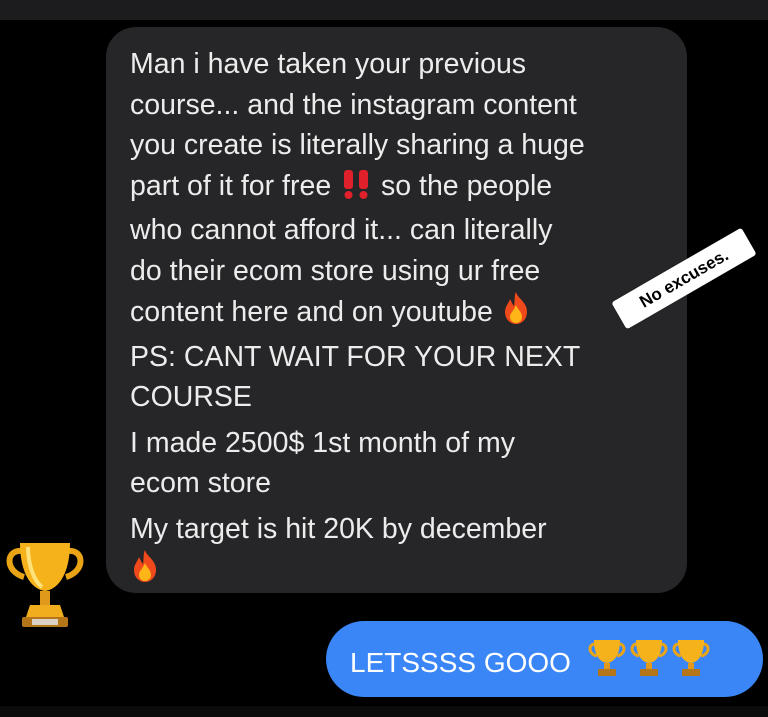 The image size is (768, 717). Describe the element at coordinates (384, 711) in the screenshot. I see `bottom-bar` at that location.